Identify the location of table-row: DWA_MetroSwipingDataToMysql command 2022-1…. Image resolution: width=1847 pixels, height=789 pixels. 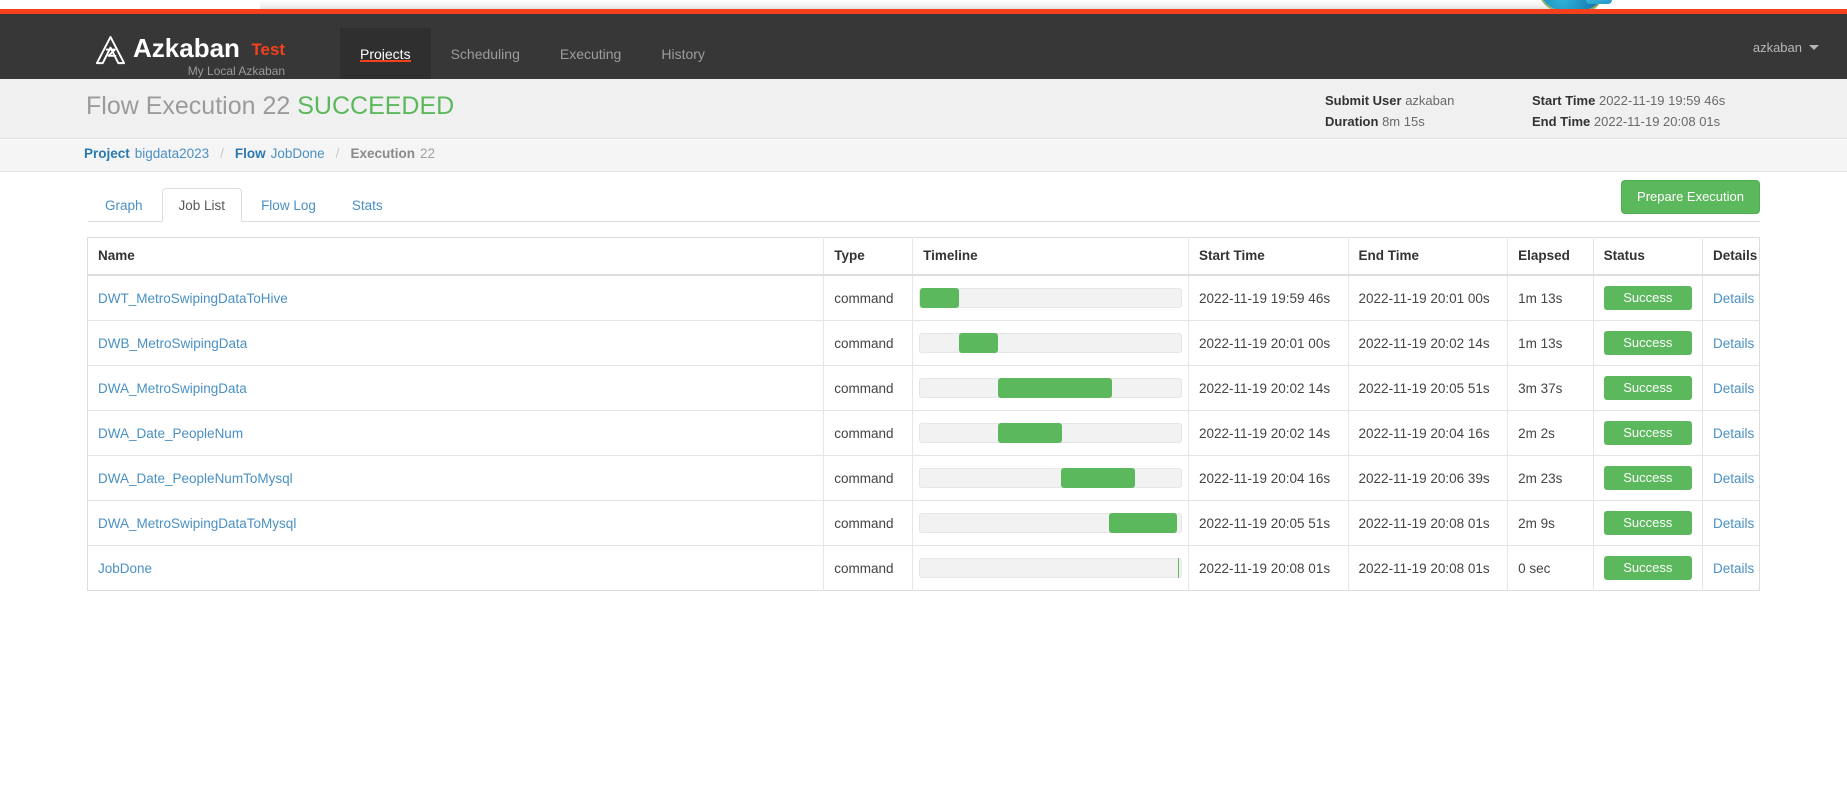
(923, 523).